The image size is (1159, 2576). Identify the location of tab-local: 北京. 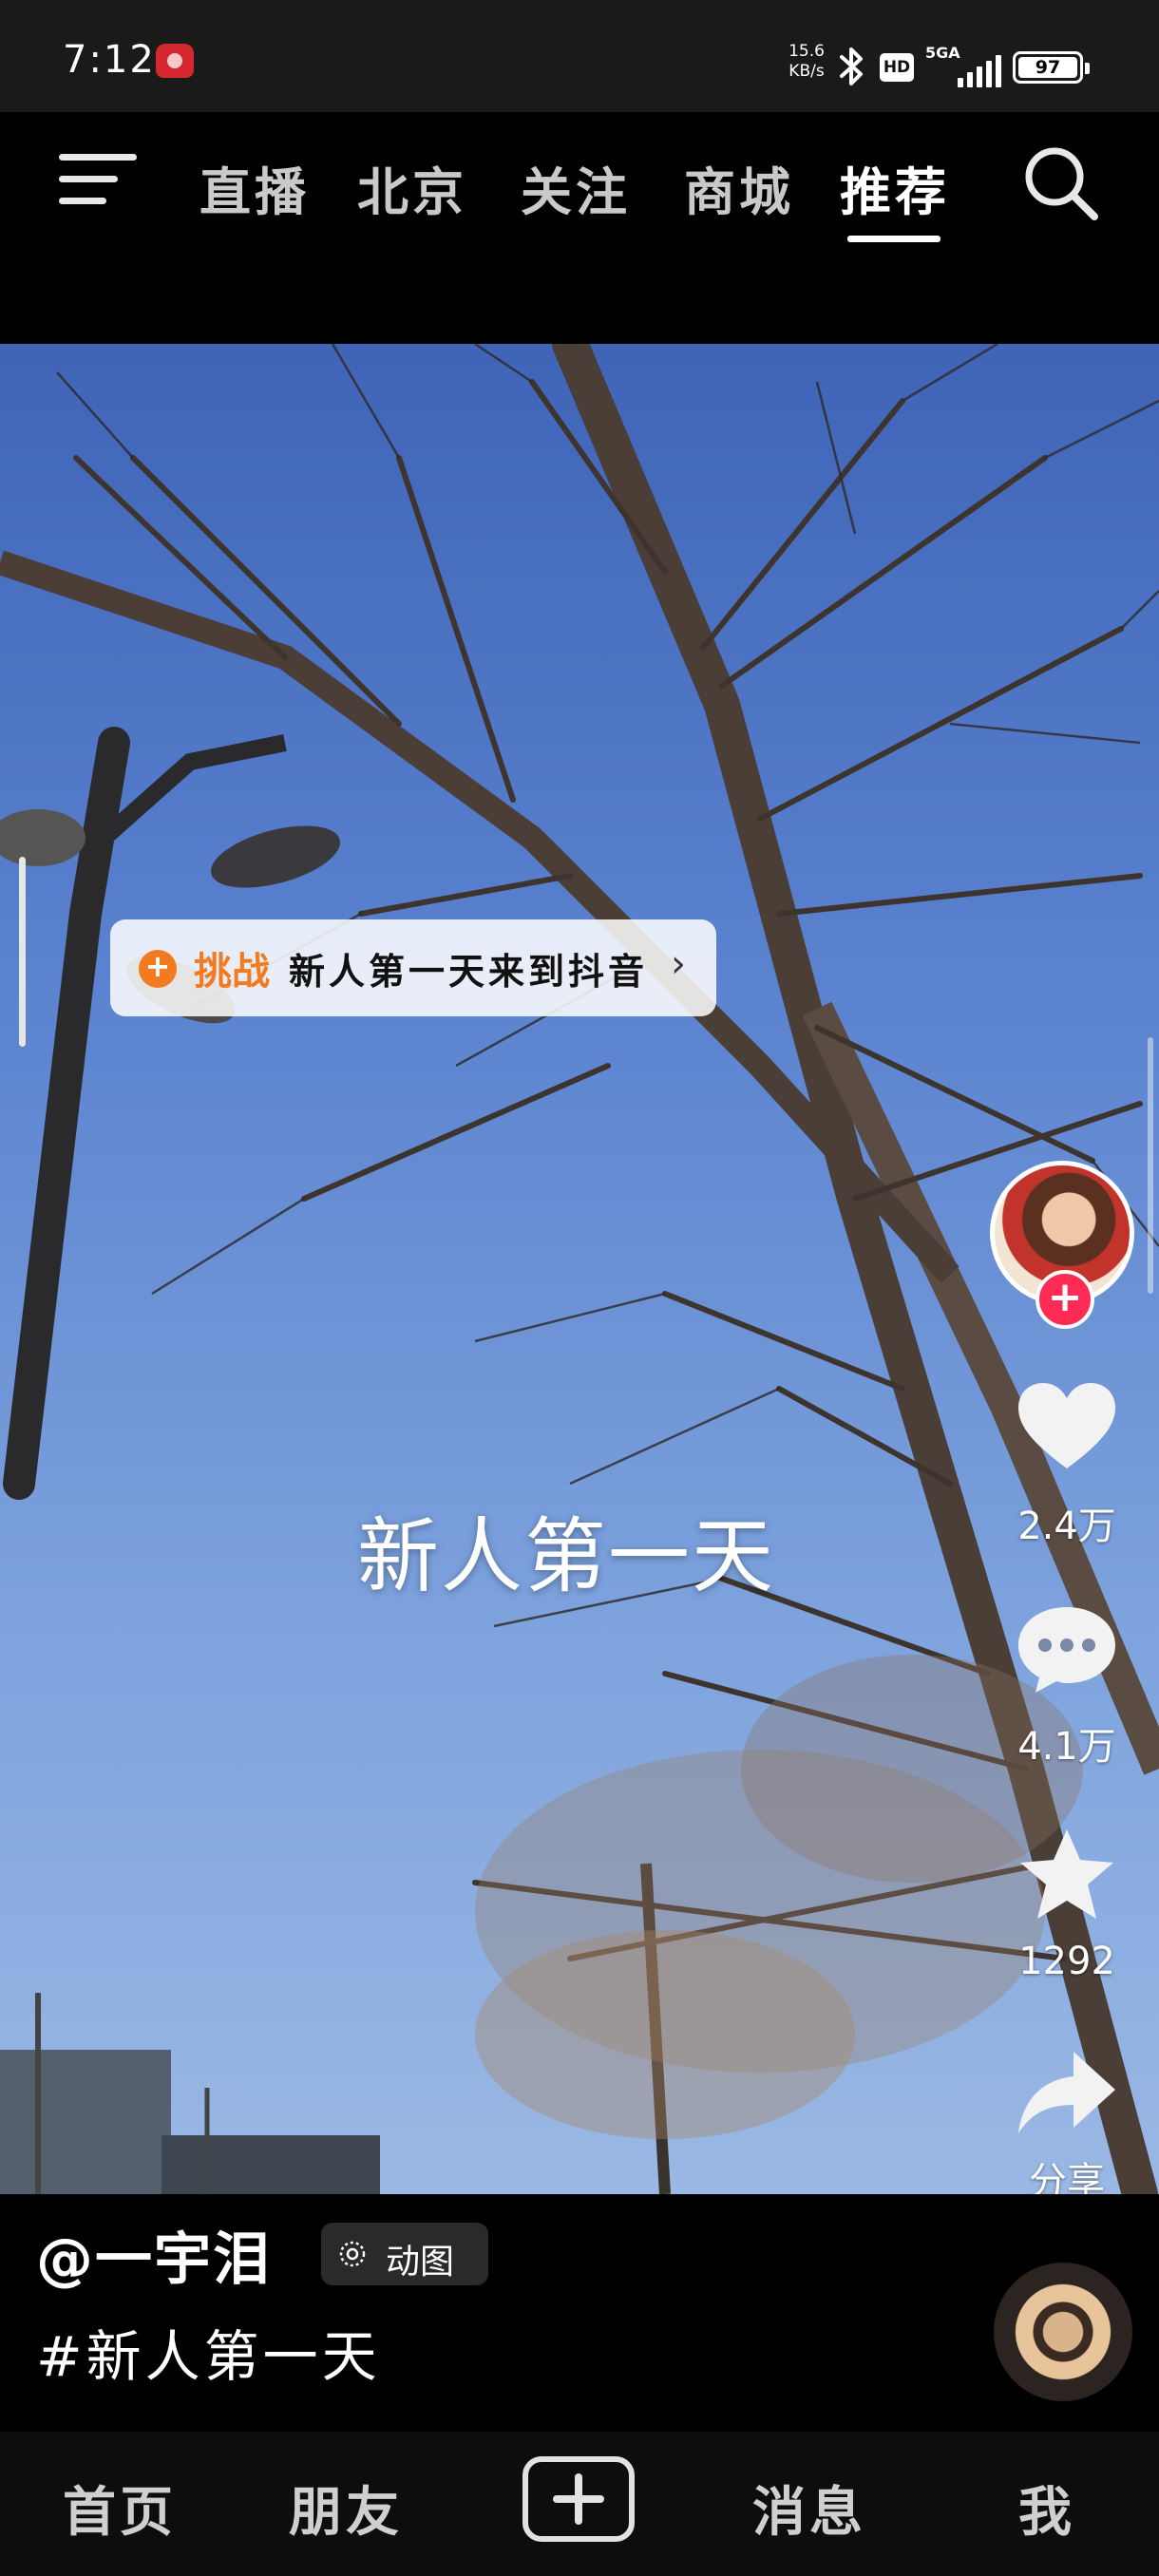
(412, 187).